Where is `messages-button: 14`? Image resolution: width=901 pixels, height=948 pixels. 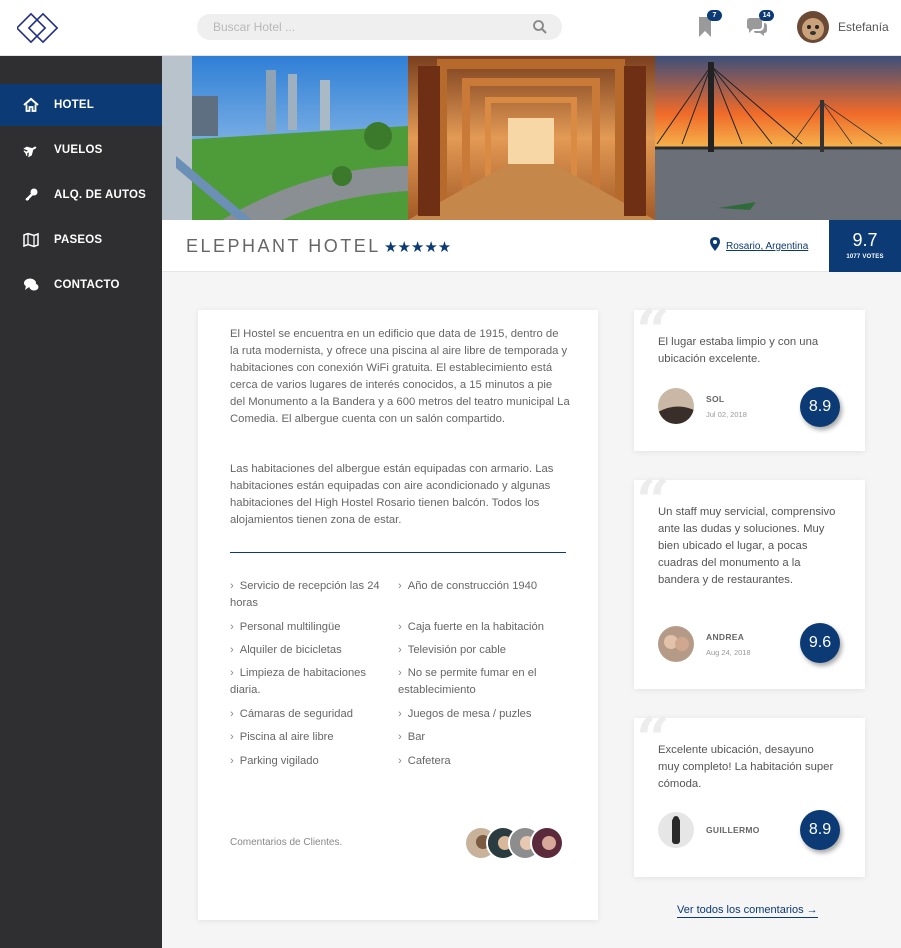
messages-button: 14 is located at coordinates (759, 25).